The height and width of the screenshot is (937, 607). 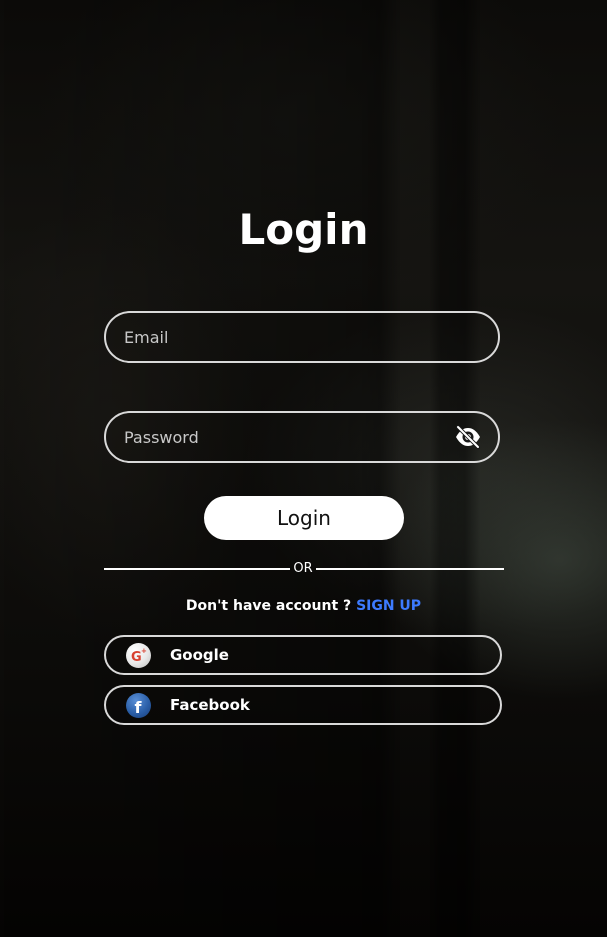 I want to click on signup-prompt-text: Don't have account ?, so click(x=268, y=606).